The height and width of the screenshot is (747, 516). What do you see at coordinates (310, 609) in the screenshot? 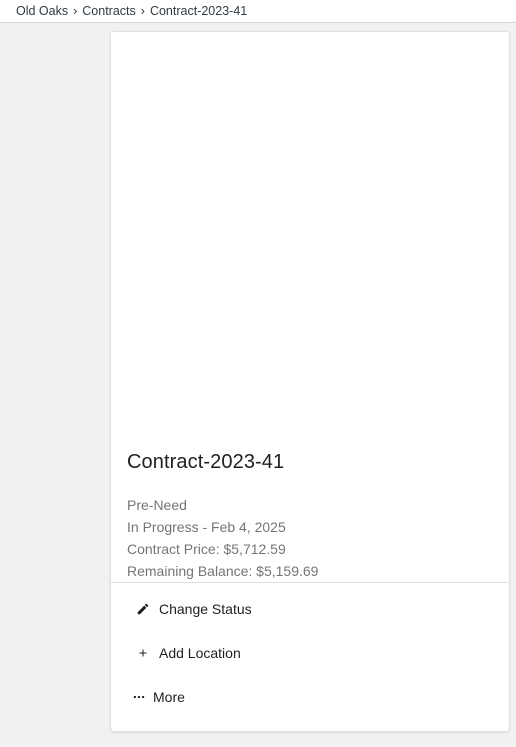
I see `change-status-button: Change Status` at bounding box center [310, 609].